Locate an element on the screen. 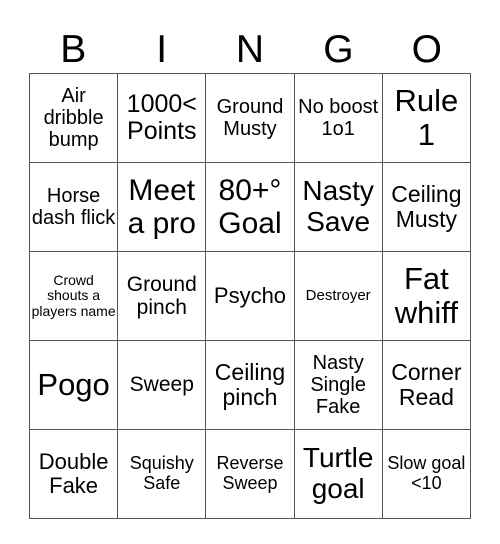 Image resolution: width=500 pixels, height=544 pixels. bingo-cell: Fat whiff is located at coordinates (426, 296).